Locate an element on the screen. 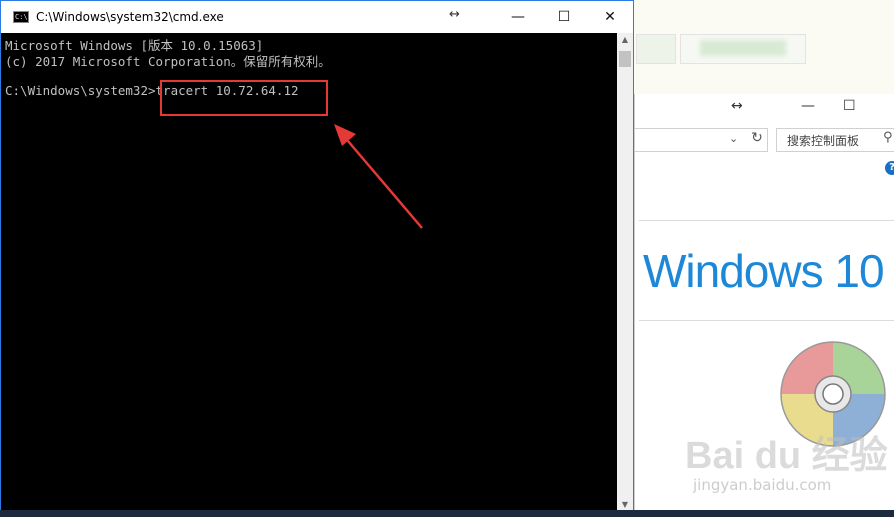  search-placeholder: 搜索控制面板 is located at coordinates (823, 141).